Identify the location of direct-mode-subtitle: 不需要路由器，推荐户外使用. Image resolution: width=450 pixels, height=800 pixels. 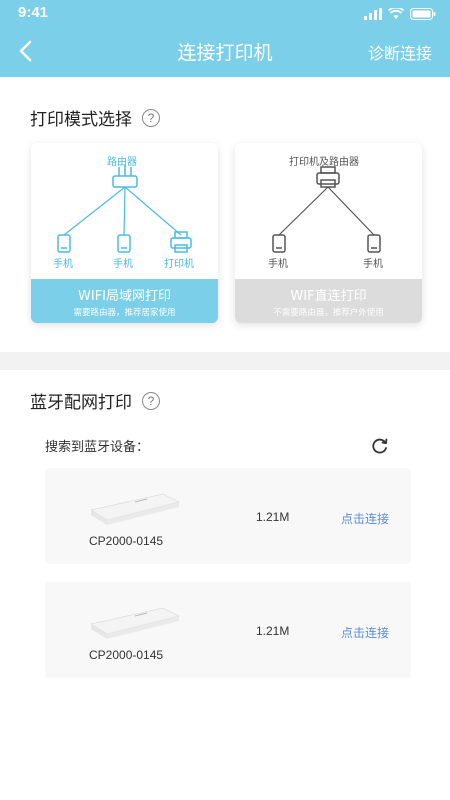
(328, 313).